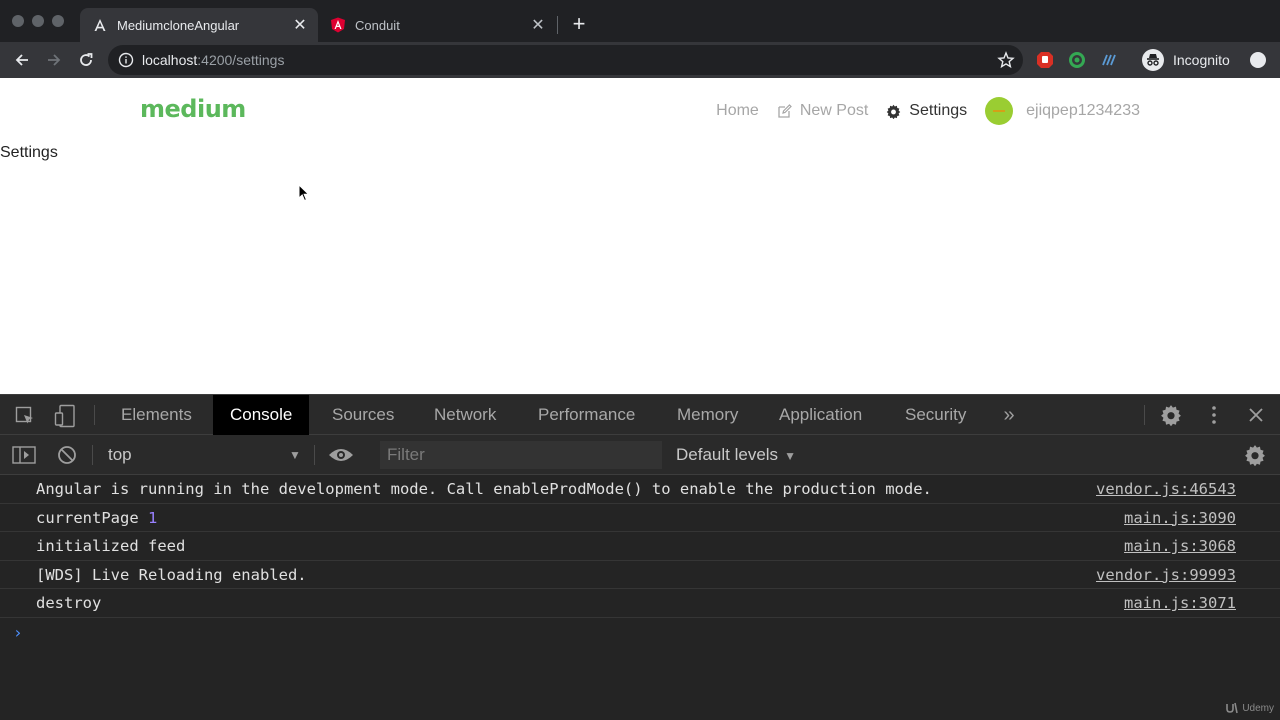 The width and height of the screenshot is (1280, 720). Describe the element at coordinates (893, 111) in the screenshot. I see `gear-icon` at that location.